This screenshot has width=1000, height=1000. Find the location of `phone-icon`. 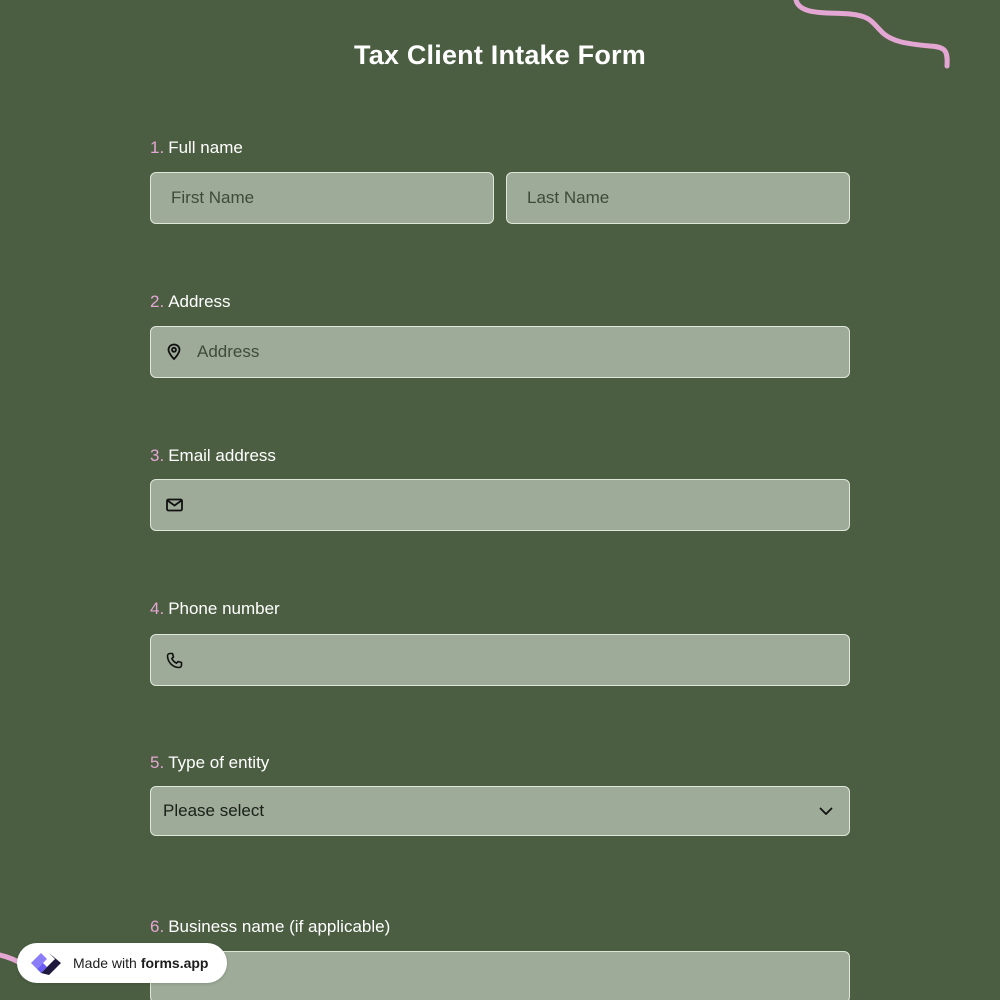

phone-icon is located at coordinates (174, 660).